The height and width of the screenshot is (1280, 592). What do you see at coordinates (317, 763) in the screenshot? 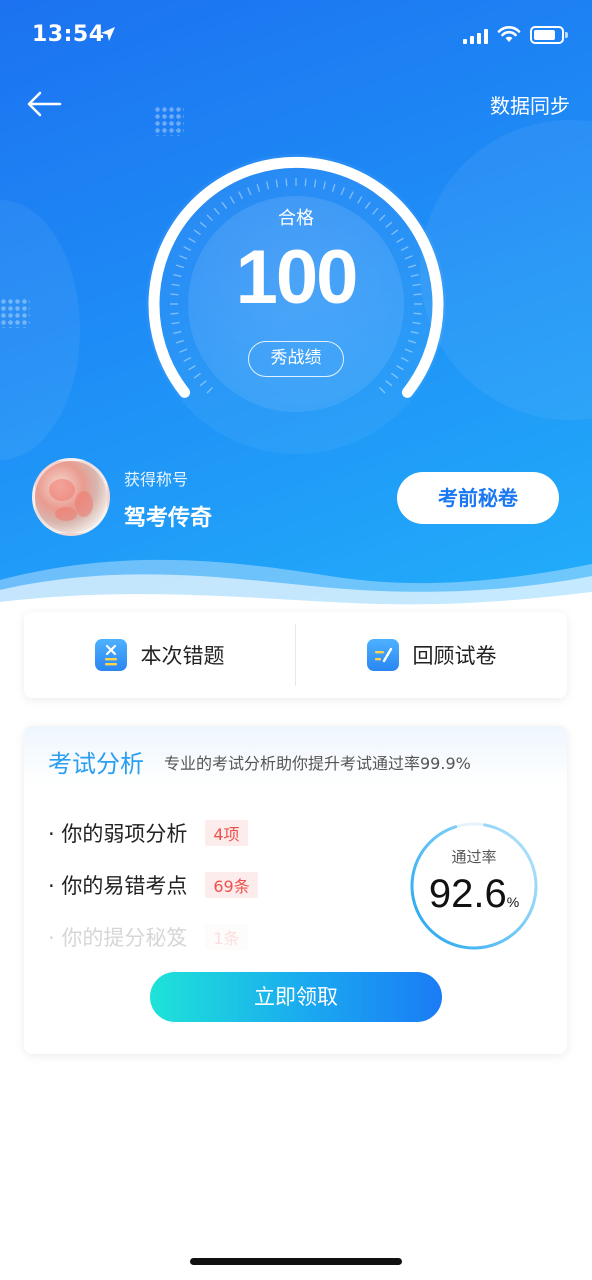
I see `analysis-subtitle: 专业的考试分析助你提升考试通过率99.9%` at bounding box center [317, 763].